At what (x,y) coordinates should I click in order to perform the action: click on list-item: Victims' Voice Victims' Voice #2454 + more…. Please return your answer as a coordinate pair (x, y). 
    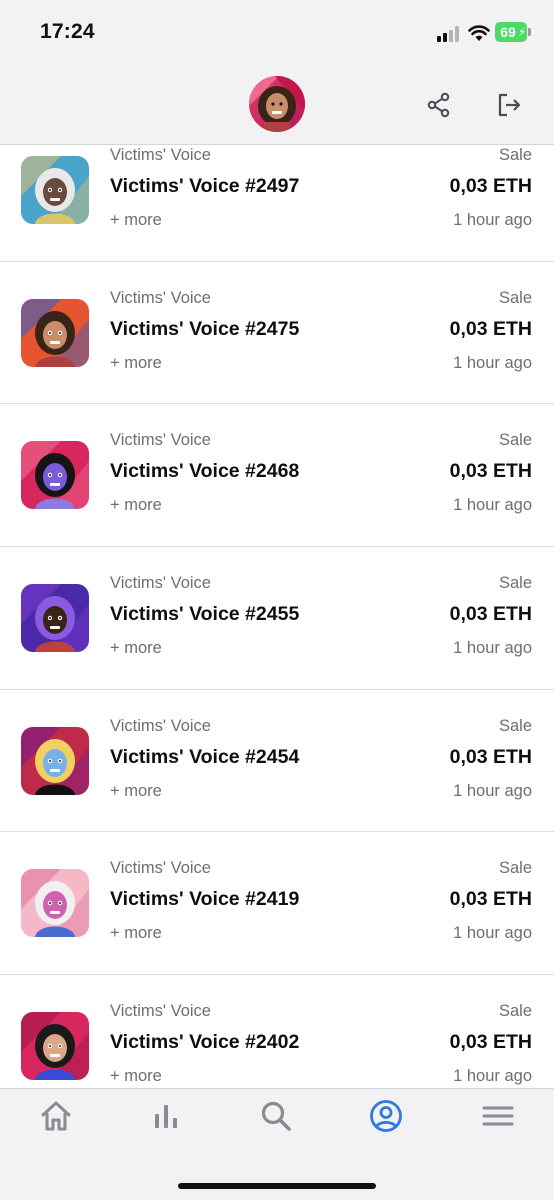
    Looking at the image, I should click on (277, 761).